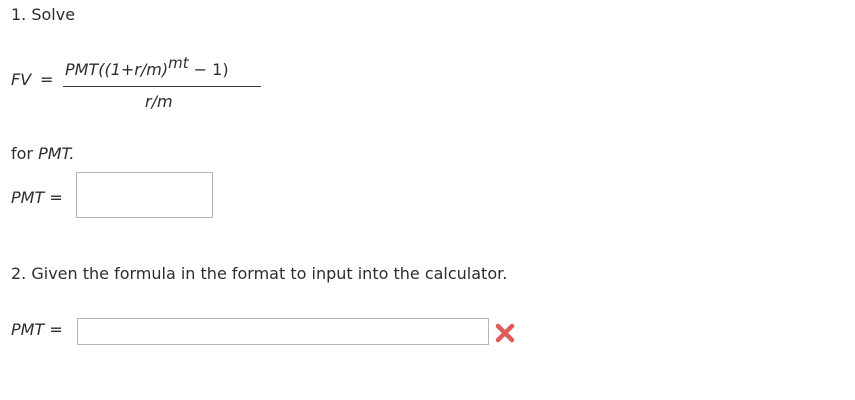 Image resolution: width=855 pixels, height=400 pixels. What do you see at coordinates (178, 63) in the screenshot?
I see `numerator-exponent: mt` at bounding box center [178, 63].